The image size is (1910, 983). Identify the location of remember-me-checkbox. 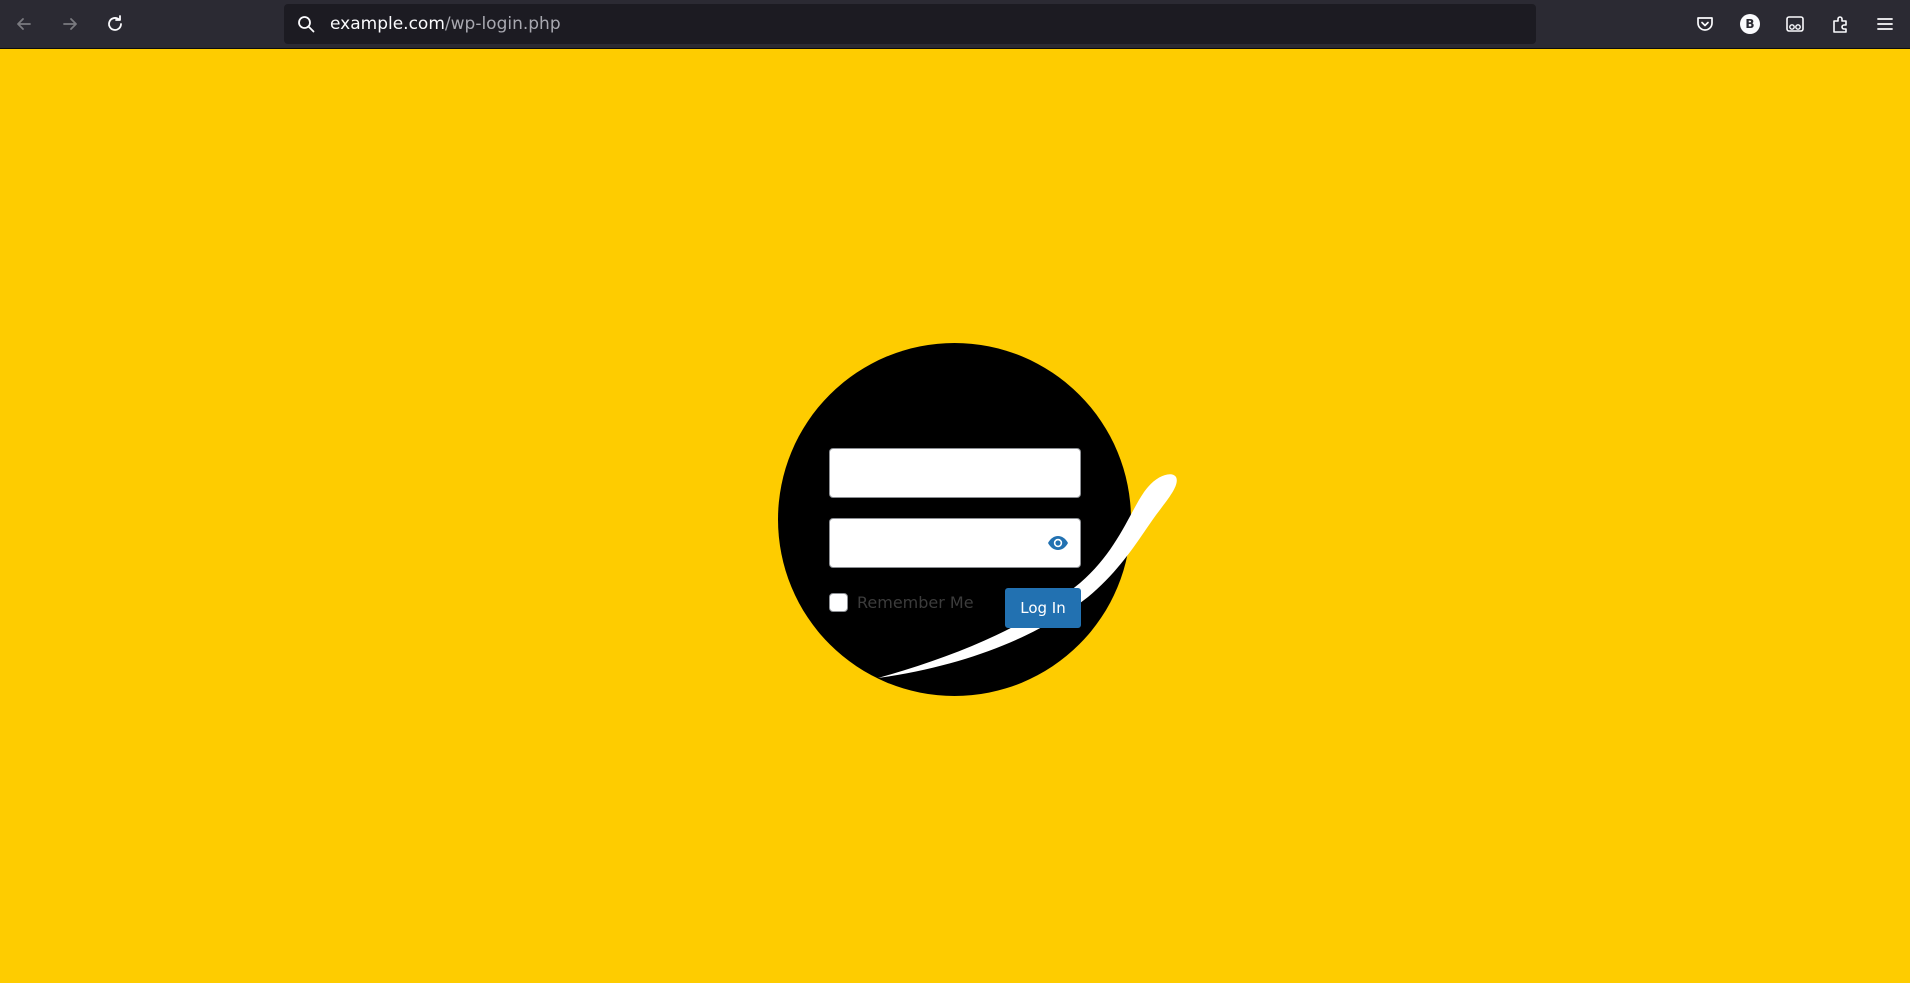
(838, 602).